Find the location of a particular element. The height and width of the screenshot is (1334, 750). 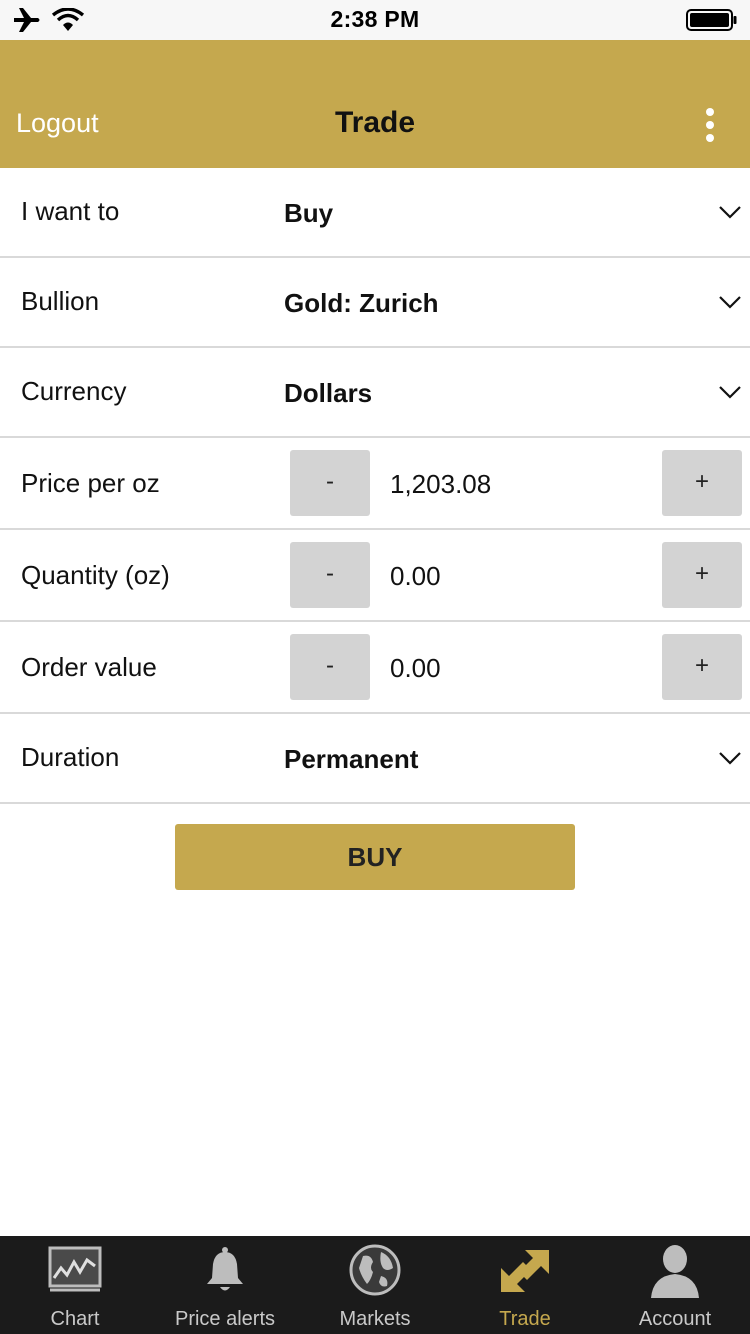

tab-account: Account is located at coordinates (675, 1285).